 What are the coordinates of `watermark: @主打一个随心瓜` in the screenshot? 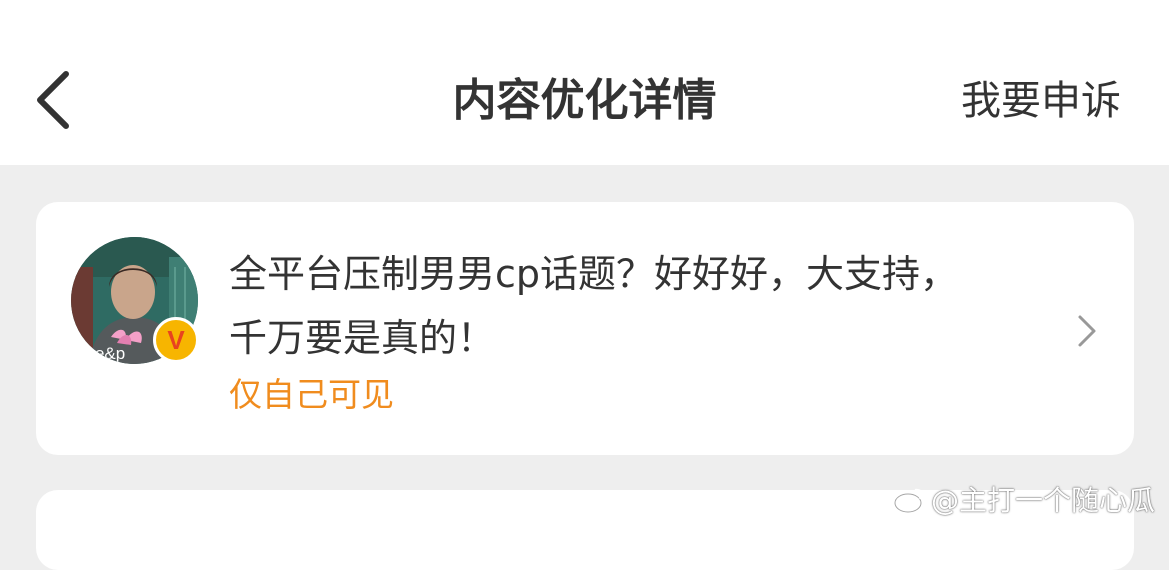 It's located at (1024, 501).